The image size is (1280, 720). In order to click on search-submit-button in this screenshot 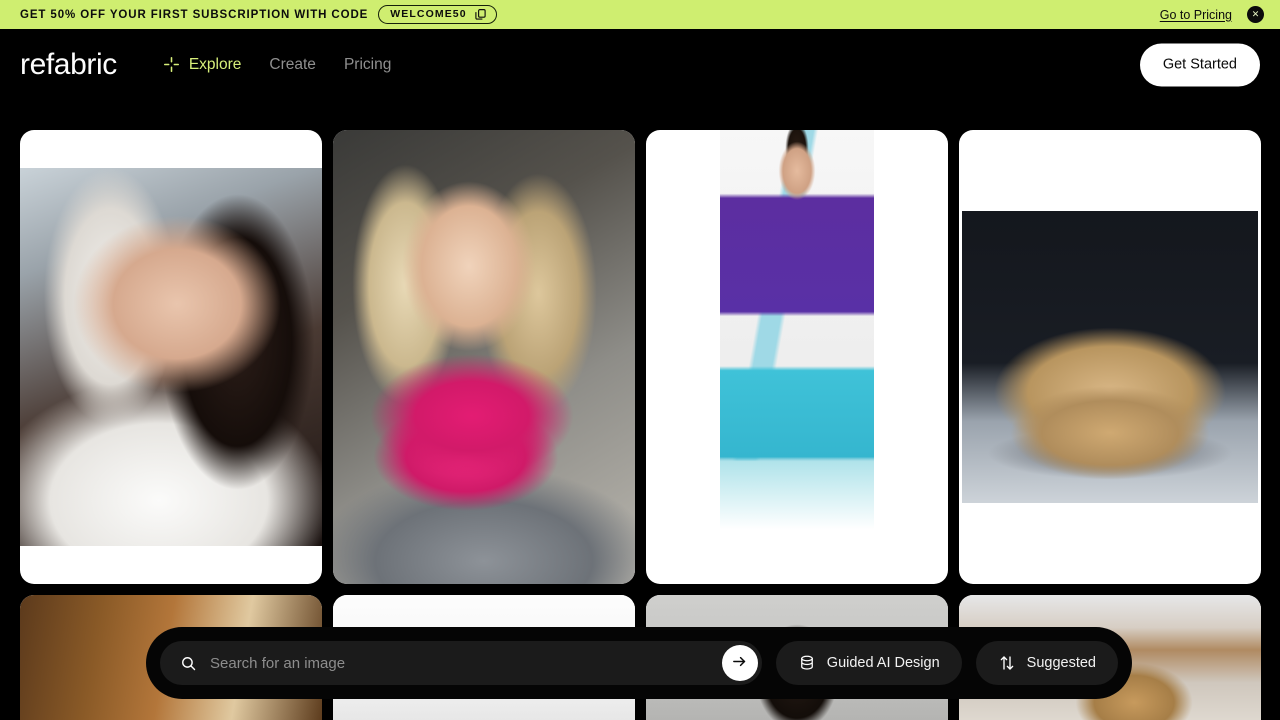, I will do `click(739, 663)`.